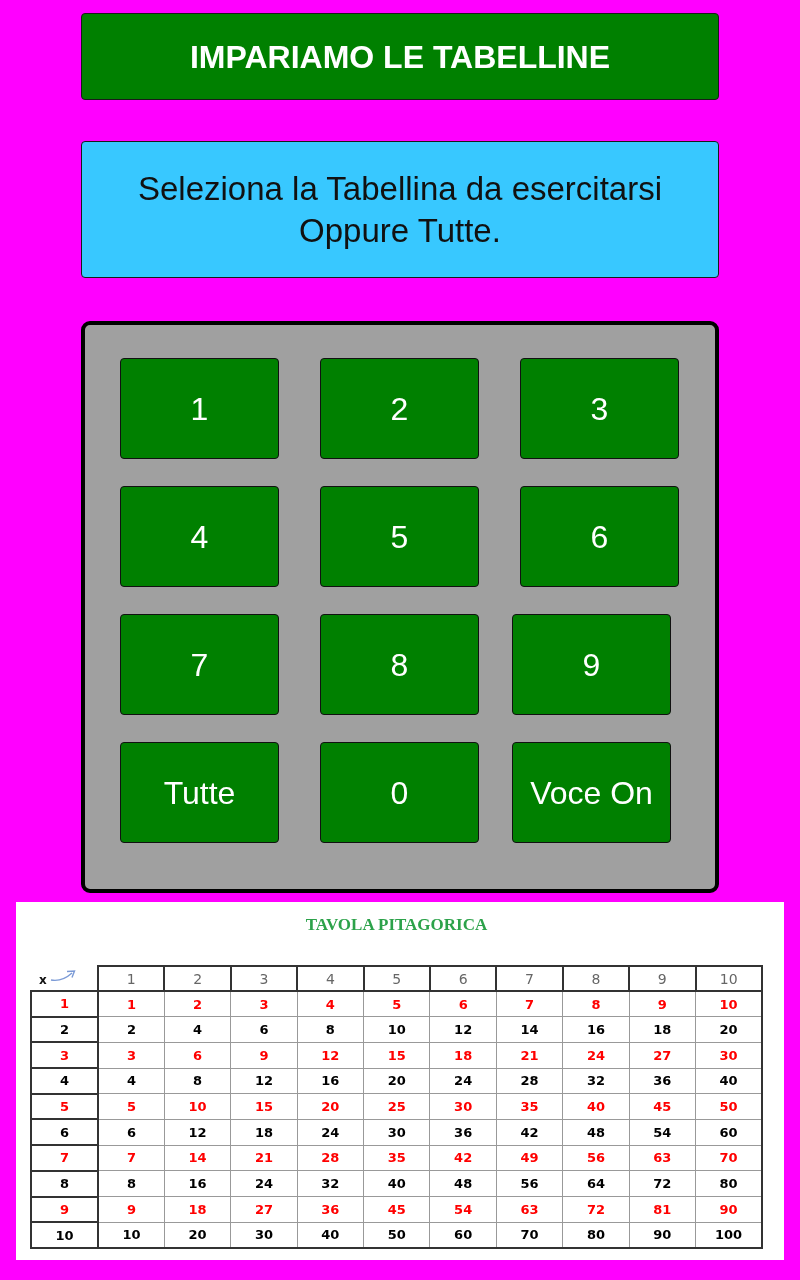 Image resolution: width=800 pixels, height=1280 pixels. What do you see at coordinates (529, 1158) in the screenshot?
I see `table-cell: 49` at bounding box center [529, 1158].